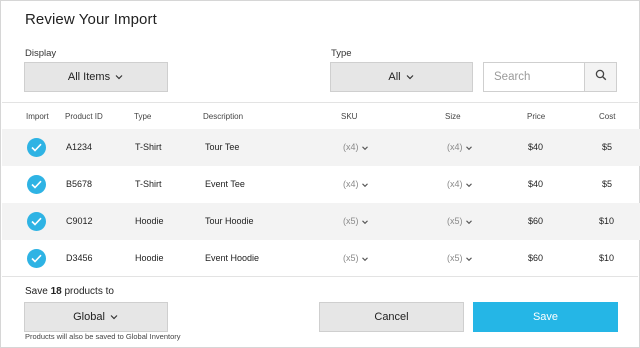 This screenshot has height=348, width=640. Describe the element at coordinates (222, 147) in the screenshot. I see `product-description: Tour Tee` at that location.